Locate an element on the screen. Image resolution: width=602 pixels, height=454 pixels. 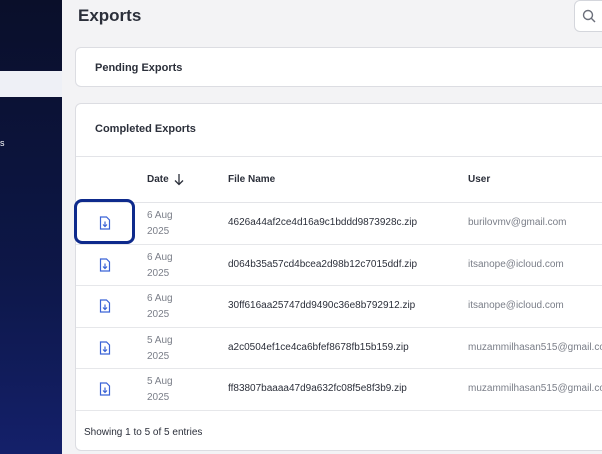
table-header: Date File Name User is located at coordinates (339, 179).